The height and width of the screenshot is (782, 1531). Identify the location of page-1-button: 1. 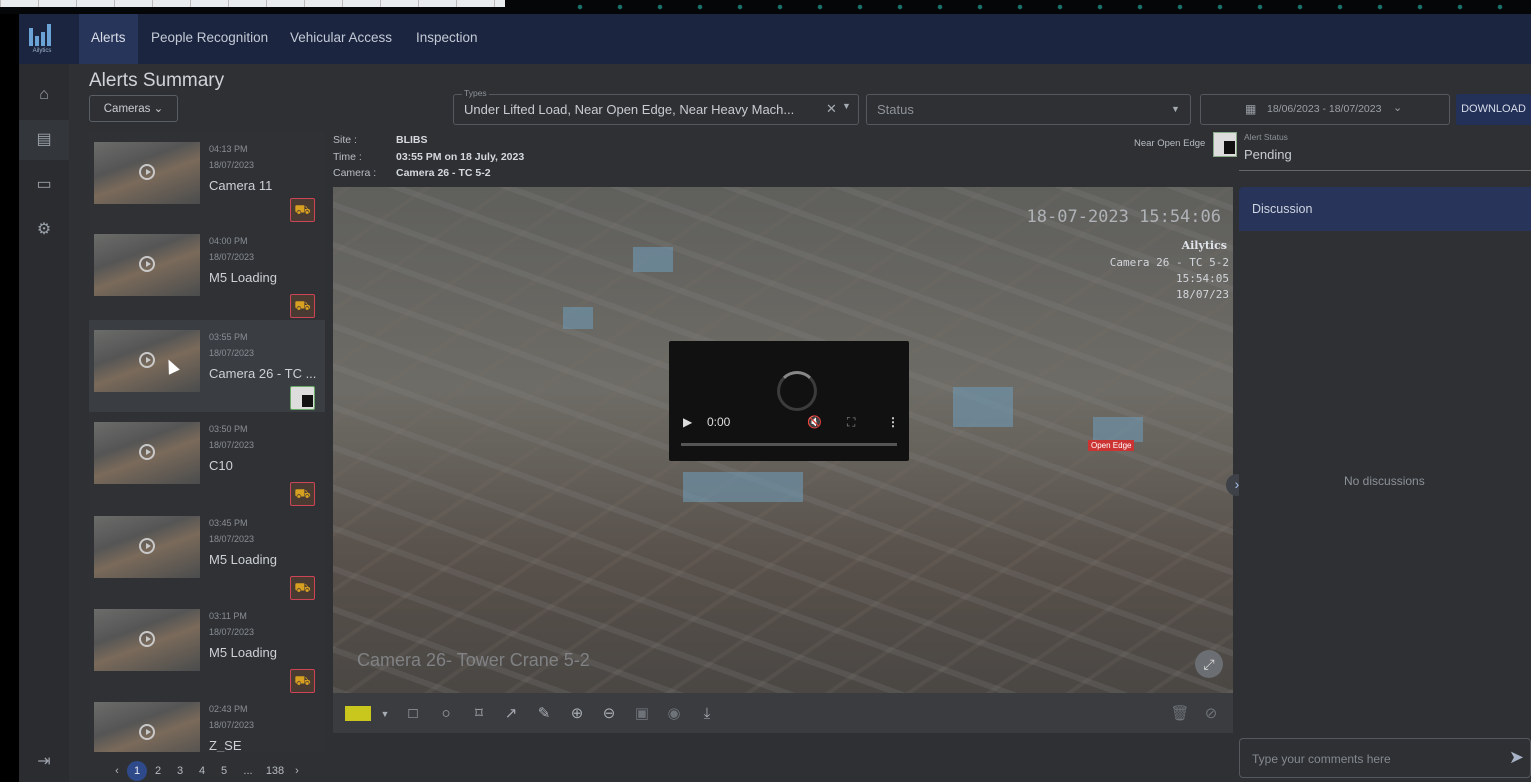
(137, 771).